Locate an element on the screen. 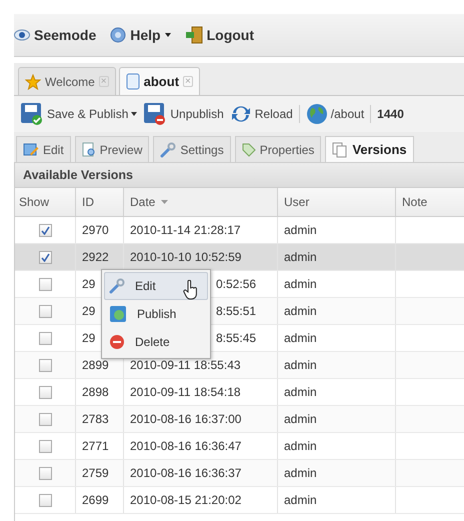 The image size is (464, 521). view-tab: Settings is located at coordinates (192, 149).